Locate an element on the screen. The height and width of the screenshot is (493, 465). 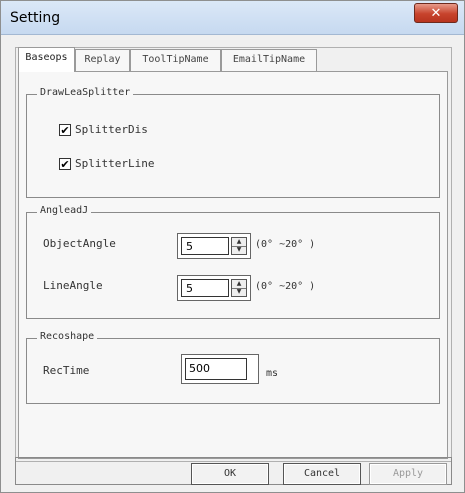
line-angle-range: (0° ~20° ) is located at coordinates (285, 286).